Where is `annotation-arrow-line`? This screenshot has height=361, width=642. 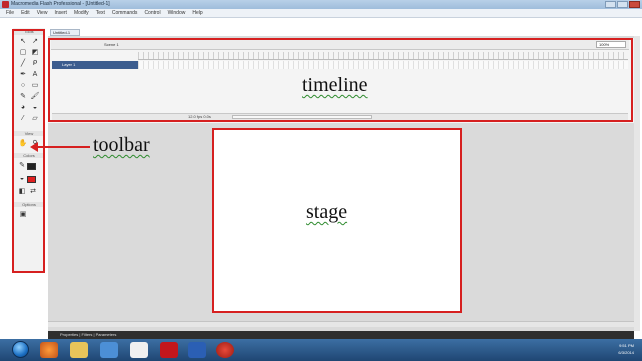 annotation-arrow-line is located at coordinates (63, 147).